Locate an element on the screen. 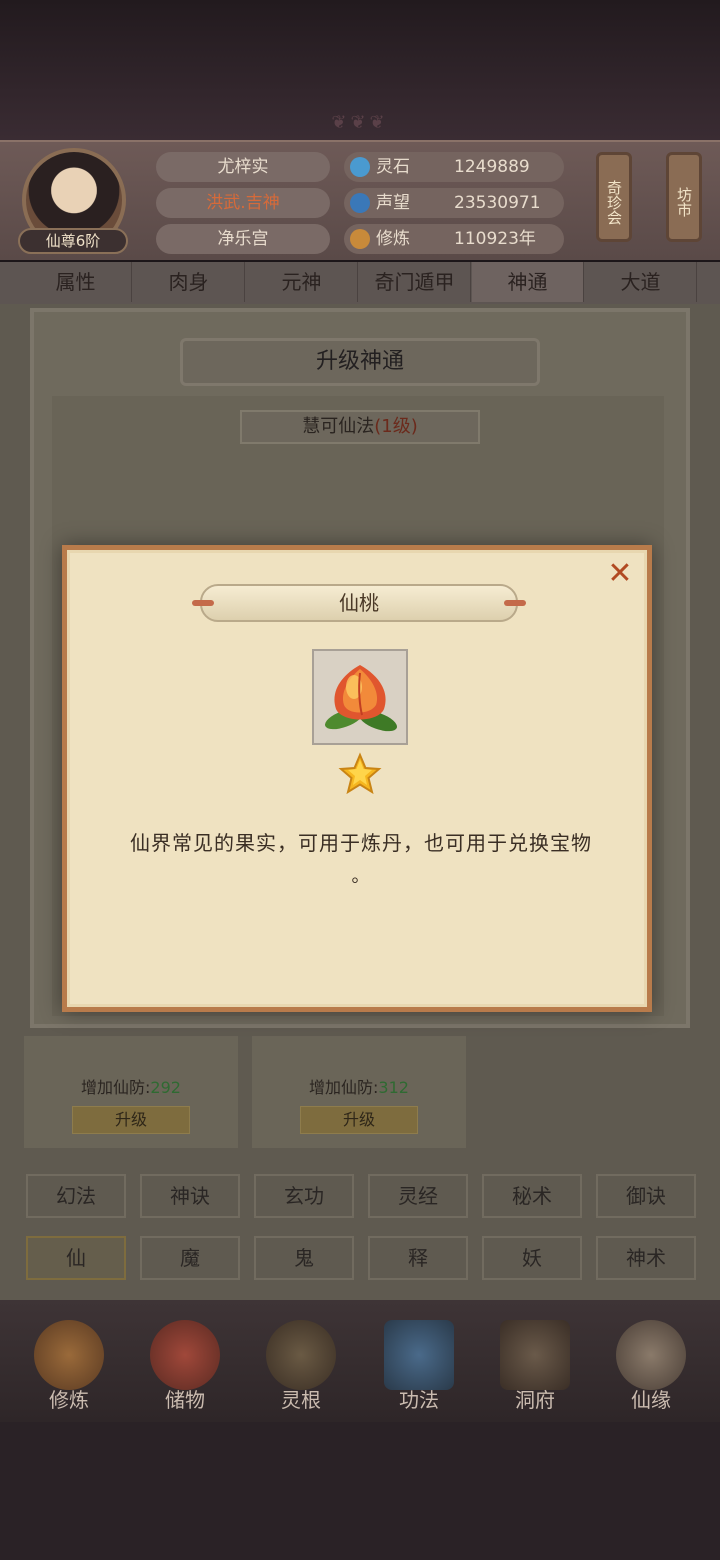 The width and height of the screenshot is (720, 1560). category-spirit-sutra: 灵经 is located at coordinates (418, 1196).